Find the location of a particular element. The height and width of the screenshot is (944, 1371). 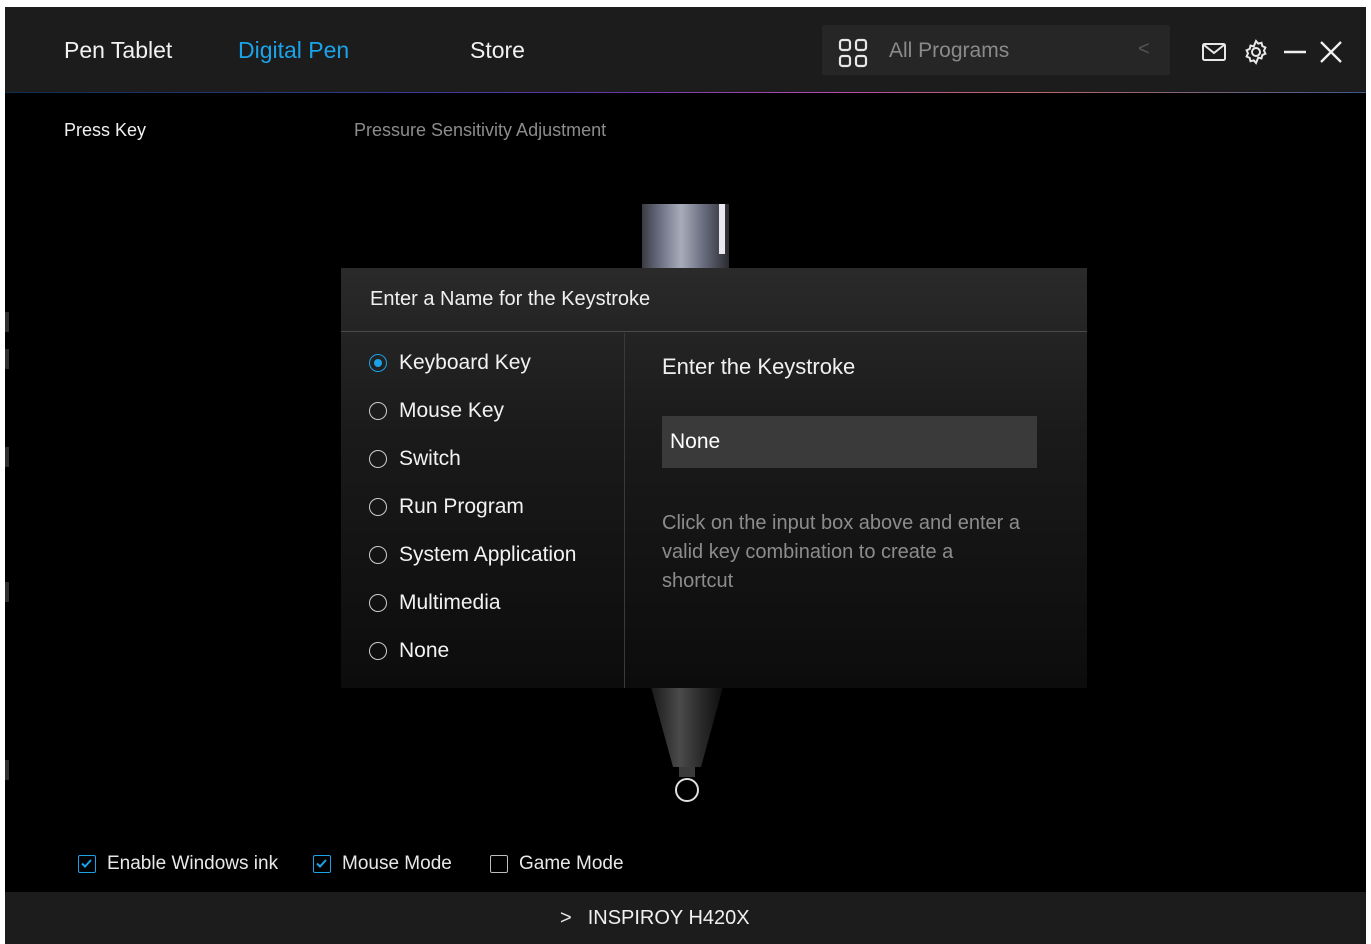

checkbox-label: Enable Windows ink is located at coordinates (193, 863).